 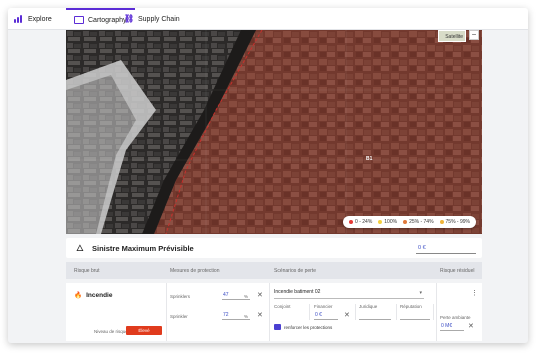 I want to click on header-risk: Risque brut, so click(x=87, y=270).